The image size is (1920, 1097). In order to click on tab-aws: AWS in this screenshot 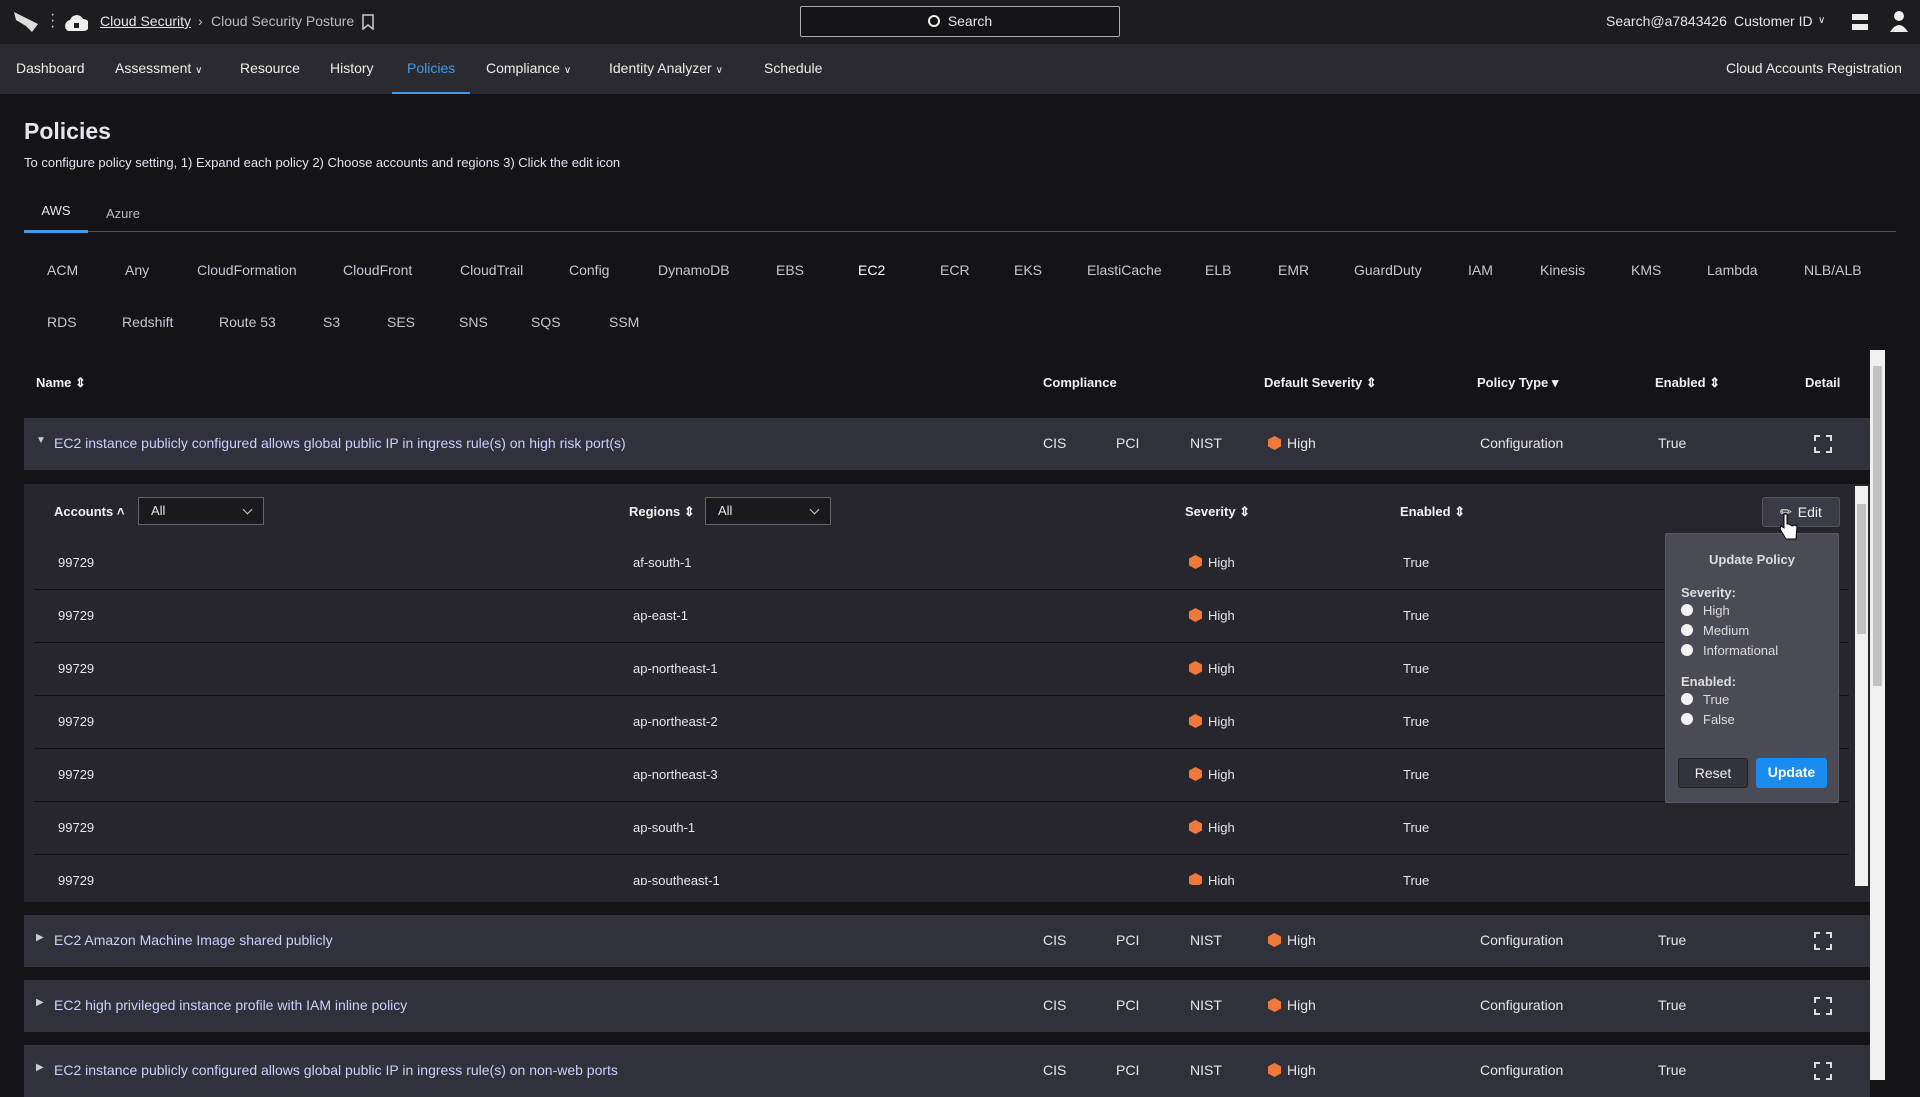, I will do `click(56, 218)`.